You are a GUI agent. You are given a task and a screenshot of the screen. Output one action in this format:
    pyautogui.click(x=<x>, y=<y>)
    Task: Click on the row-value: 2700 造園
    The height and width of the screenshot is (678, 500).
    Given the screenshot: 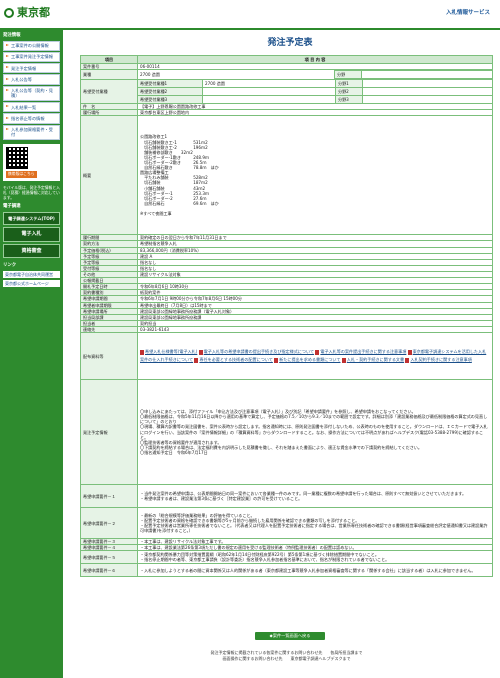 What is the action you would take?
    pyautogui.click(x=150, y=75)
    